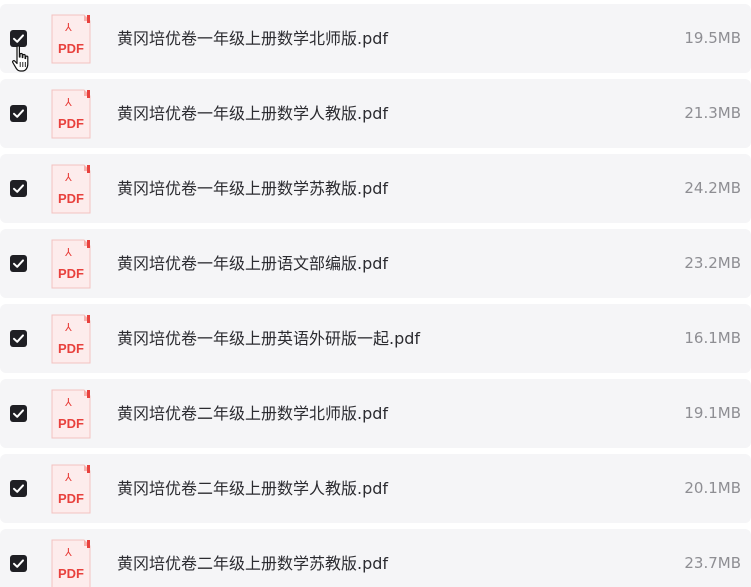  What do you see at coordinates (712, 38) in the screenshot?
I see `file-size: 19.5MB` at bounding box center [712, 38].